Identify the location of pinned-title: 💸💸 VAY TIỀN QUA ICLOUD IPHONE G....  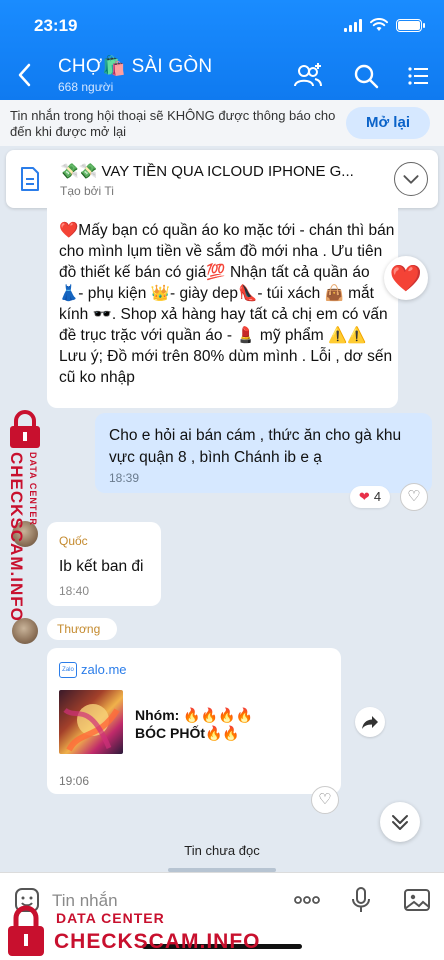
(207, 171).